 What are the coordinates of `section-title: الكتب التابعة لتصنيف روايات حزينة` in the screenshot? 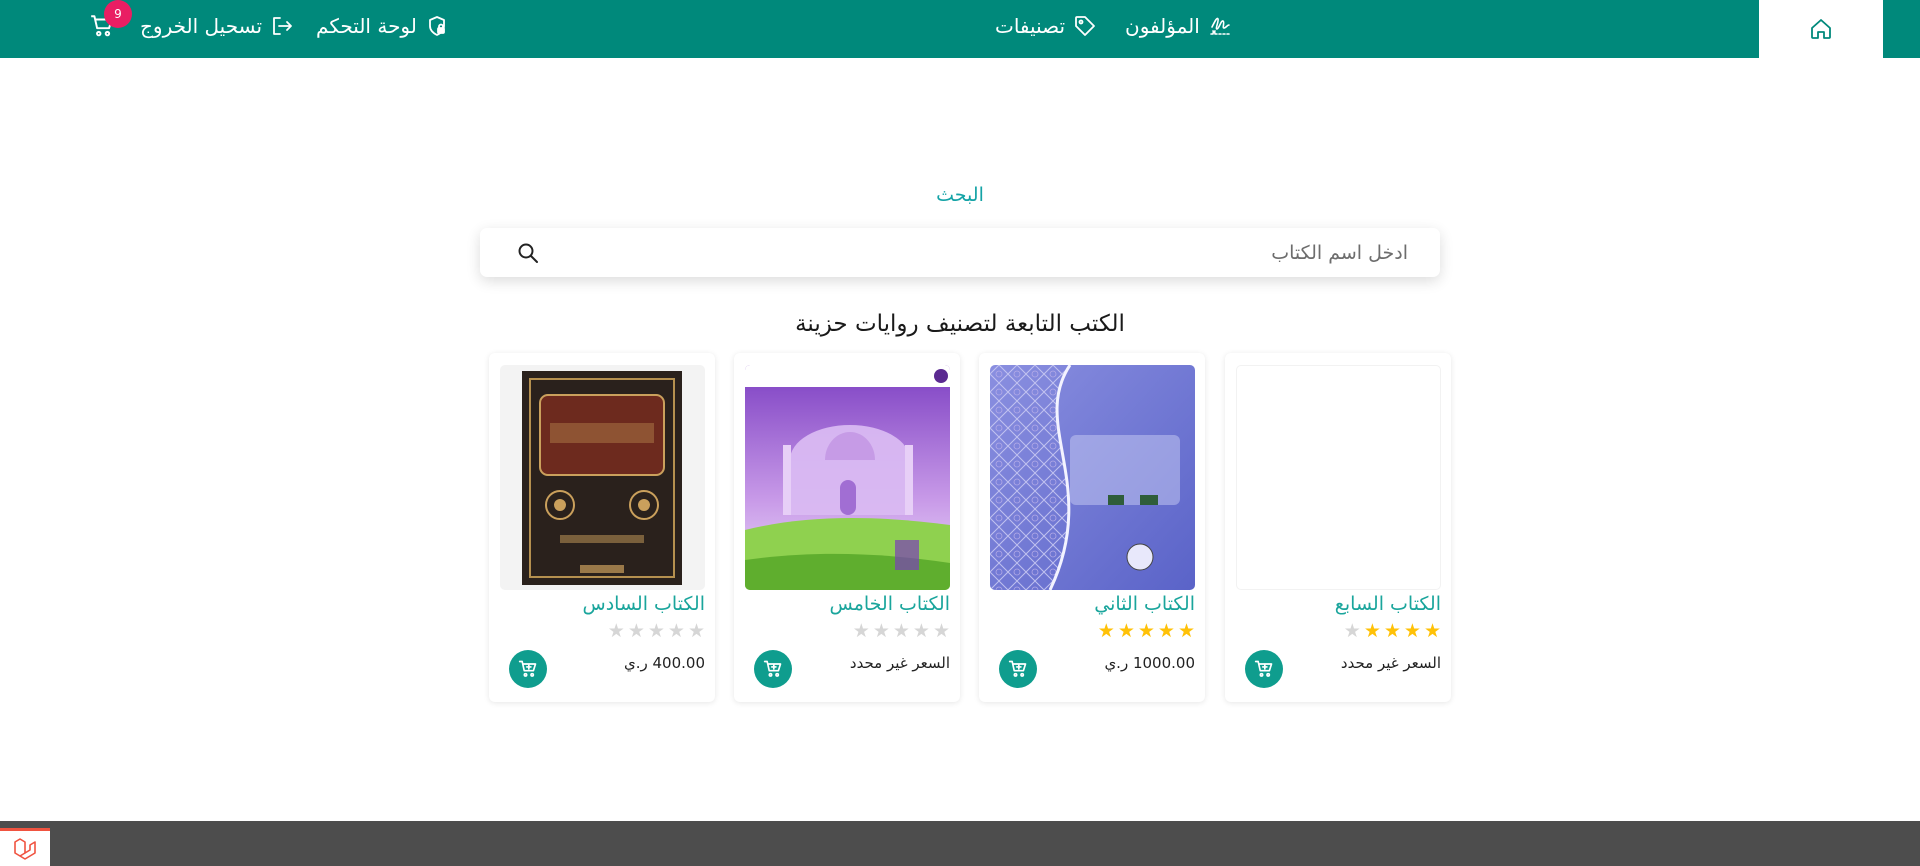 It's located at (960, 324).